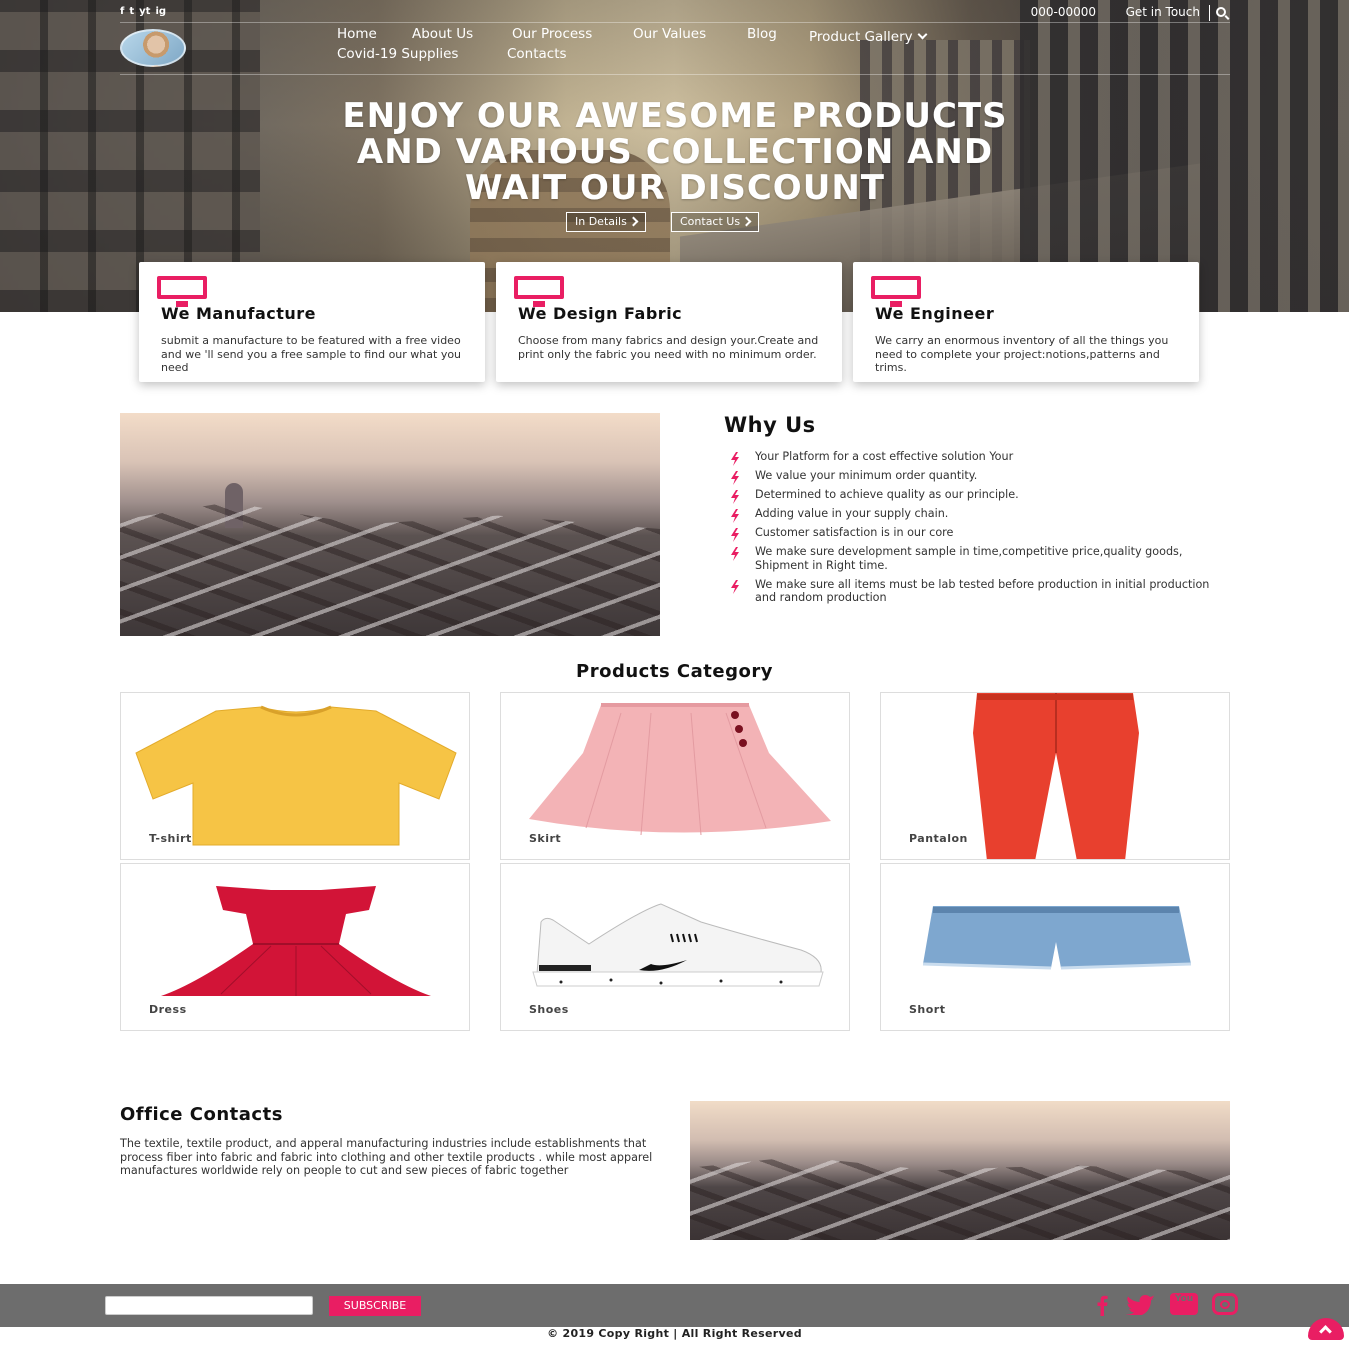  I want to click on product-label: Pantalon, so click(938, 838).